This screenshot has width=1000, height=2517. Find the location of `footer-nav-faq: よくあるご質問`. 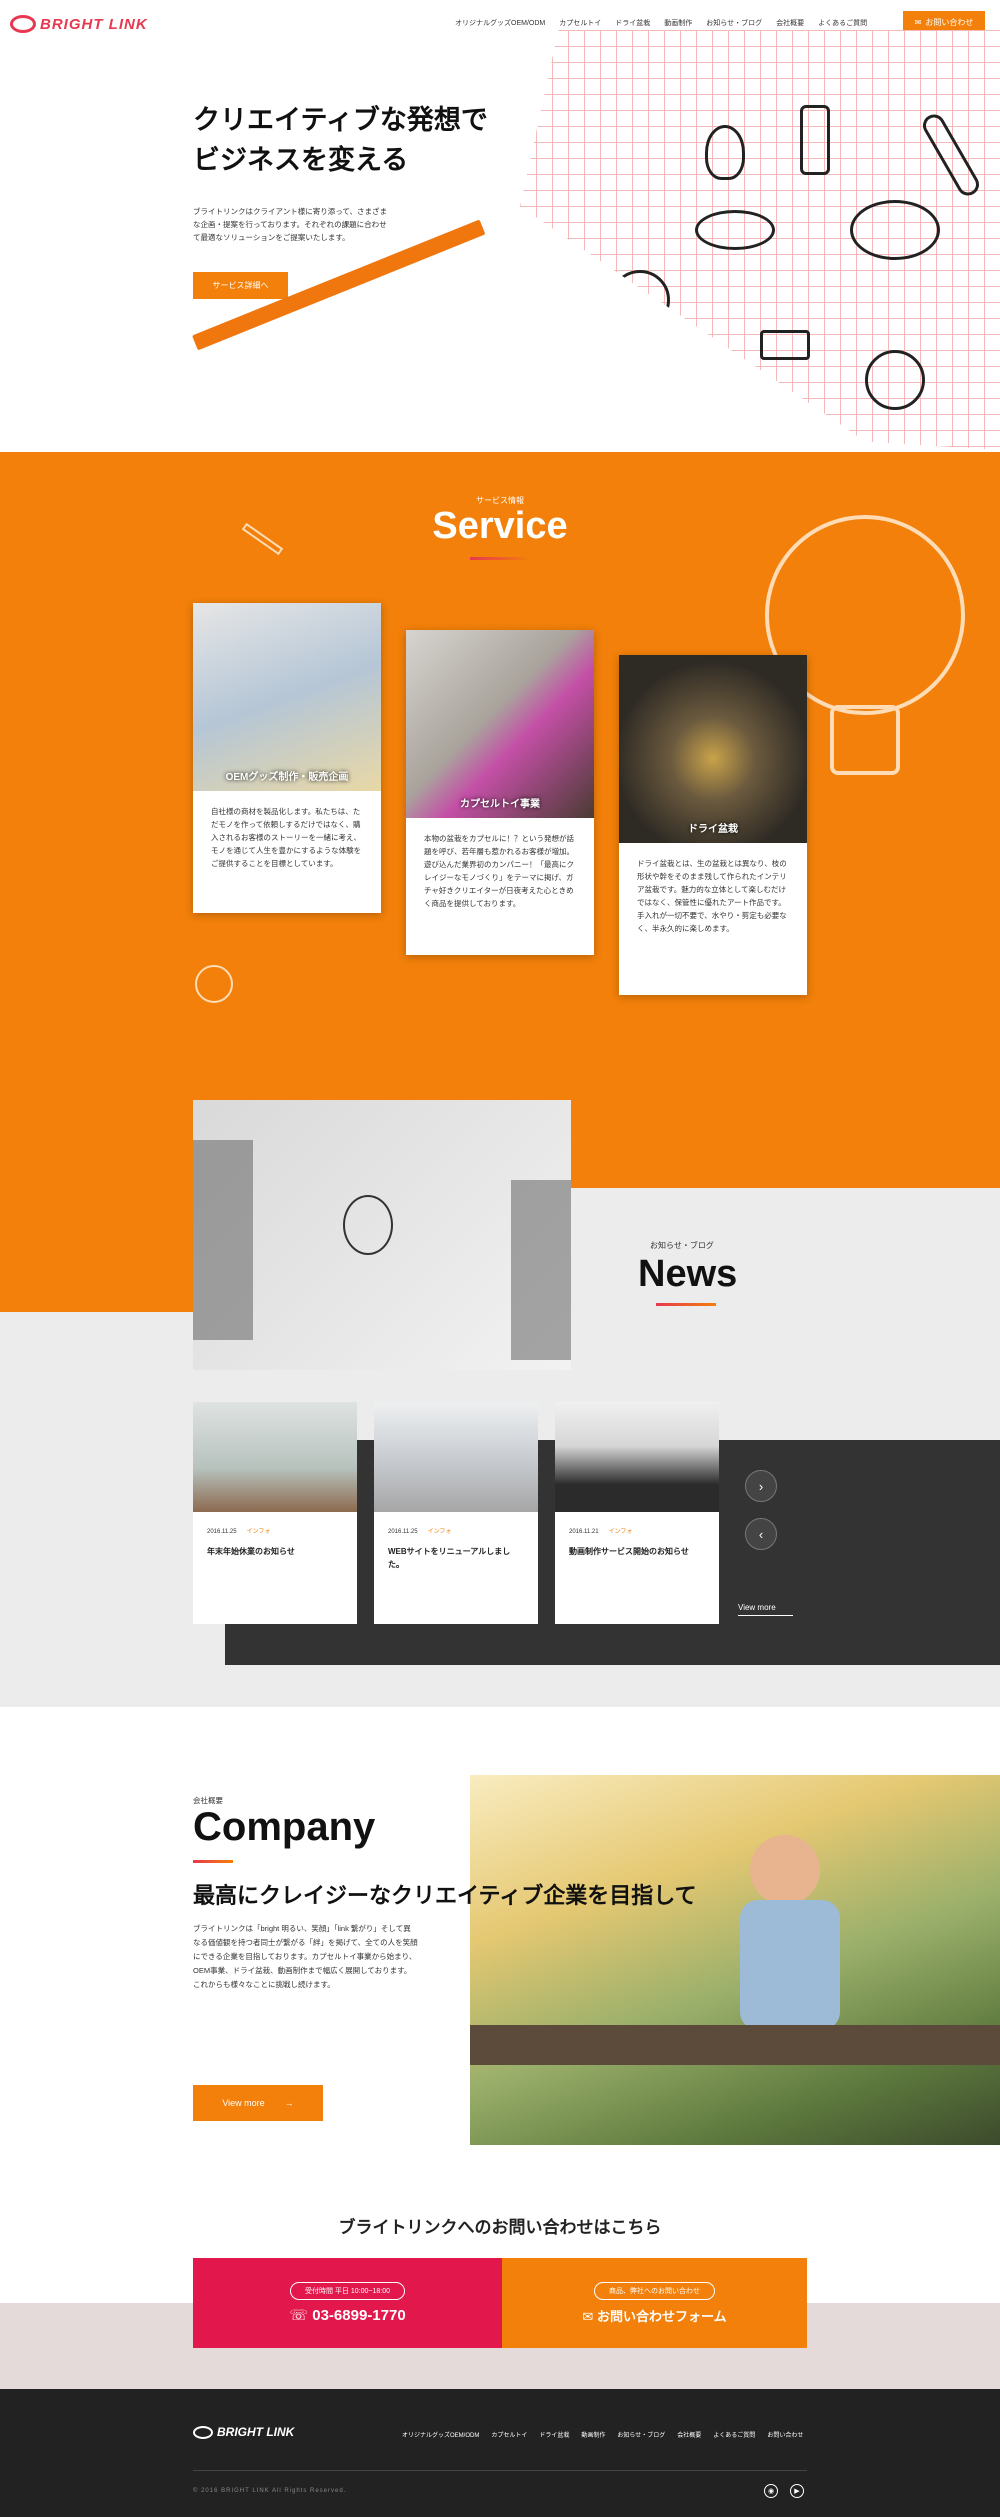

footer-nav-faq: よくあるご質問 is located at coordinates (734, 2434).